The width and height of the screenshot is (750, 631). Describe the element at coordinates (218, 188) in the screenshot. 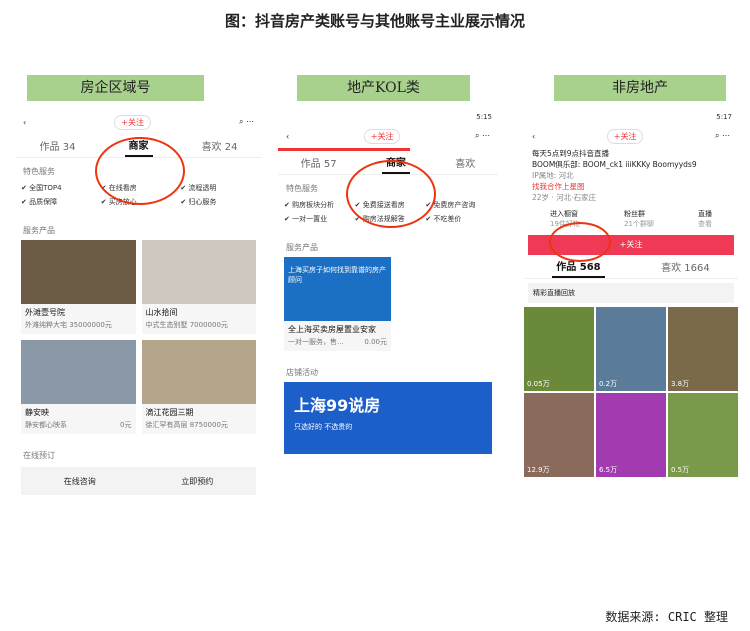

I see `chip: 流程透明` at that location.